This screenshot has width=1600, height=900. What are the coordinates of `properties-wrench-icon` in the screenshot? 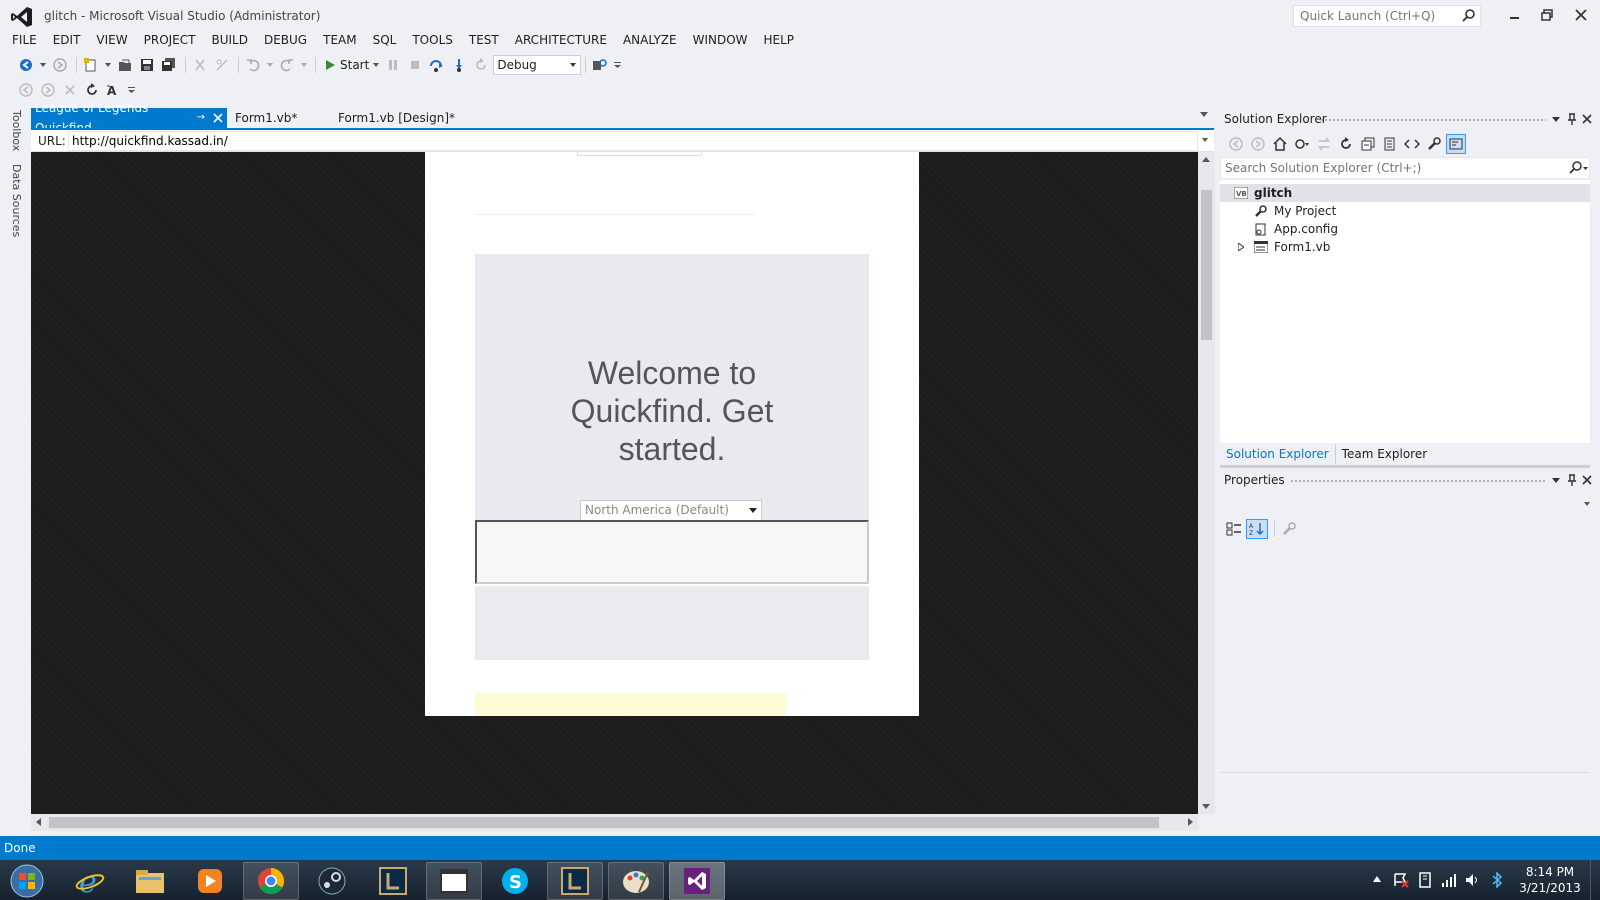 It's located at (1434, 144).